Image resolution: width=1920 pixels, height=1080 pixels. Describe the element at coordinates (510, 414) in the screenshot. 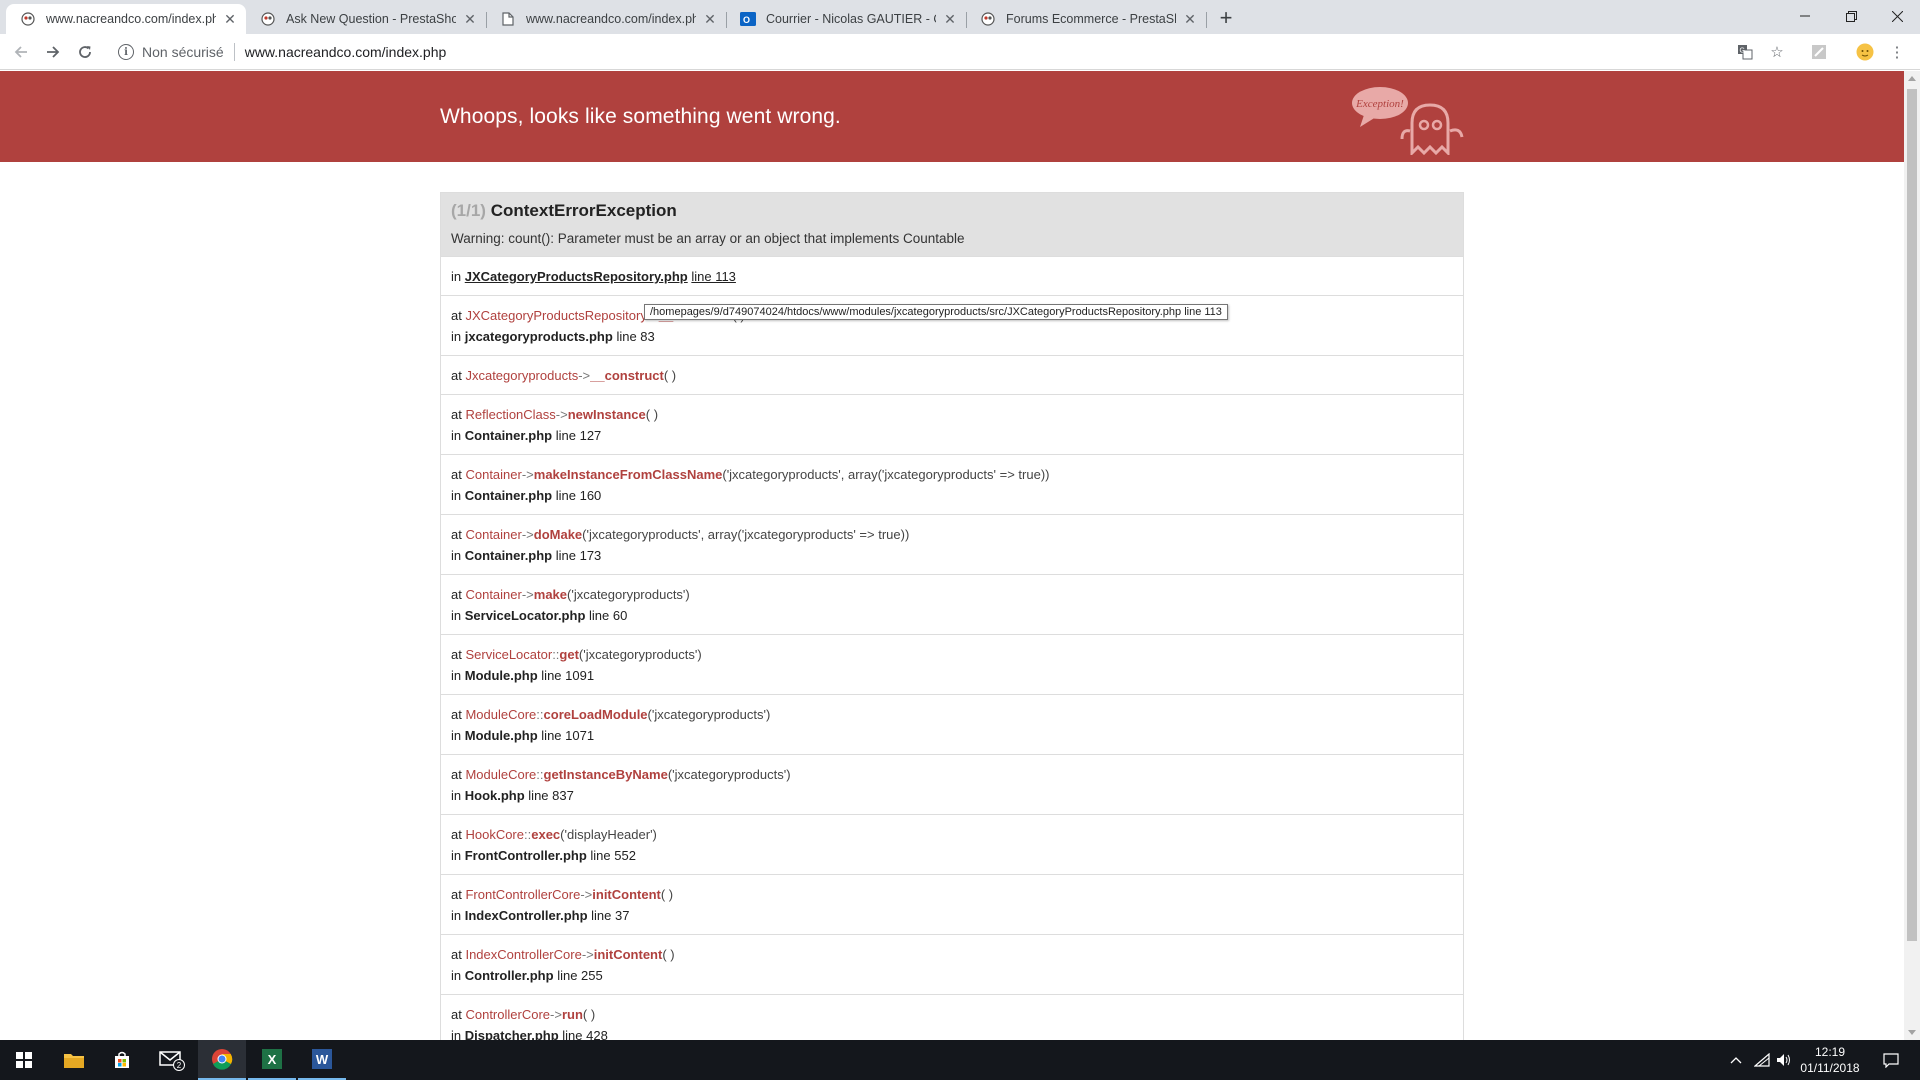

I see `trace-class: ReflectionClass` at that location.